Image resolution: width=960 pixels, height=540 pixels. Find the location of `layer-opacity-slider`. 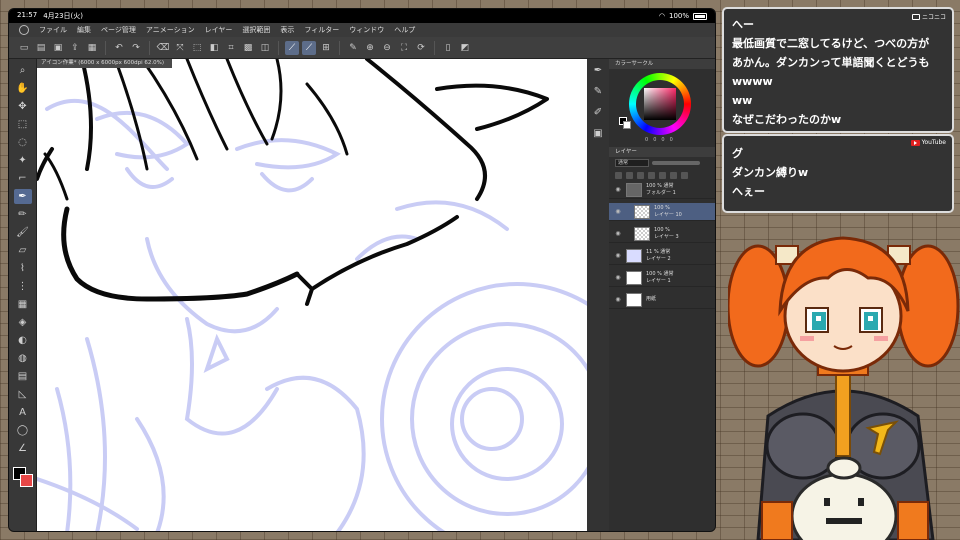

layer-opacity-slider is located at coordinates (676, 163).